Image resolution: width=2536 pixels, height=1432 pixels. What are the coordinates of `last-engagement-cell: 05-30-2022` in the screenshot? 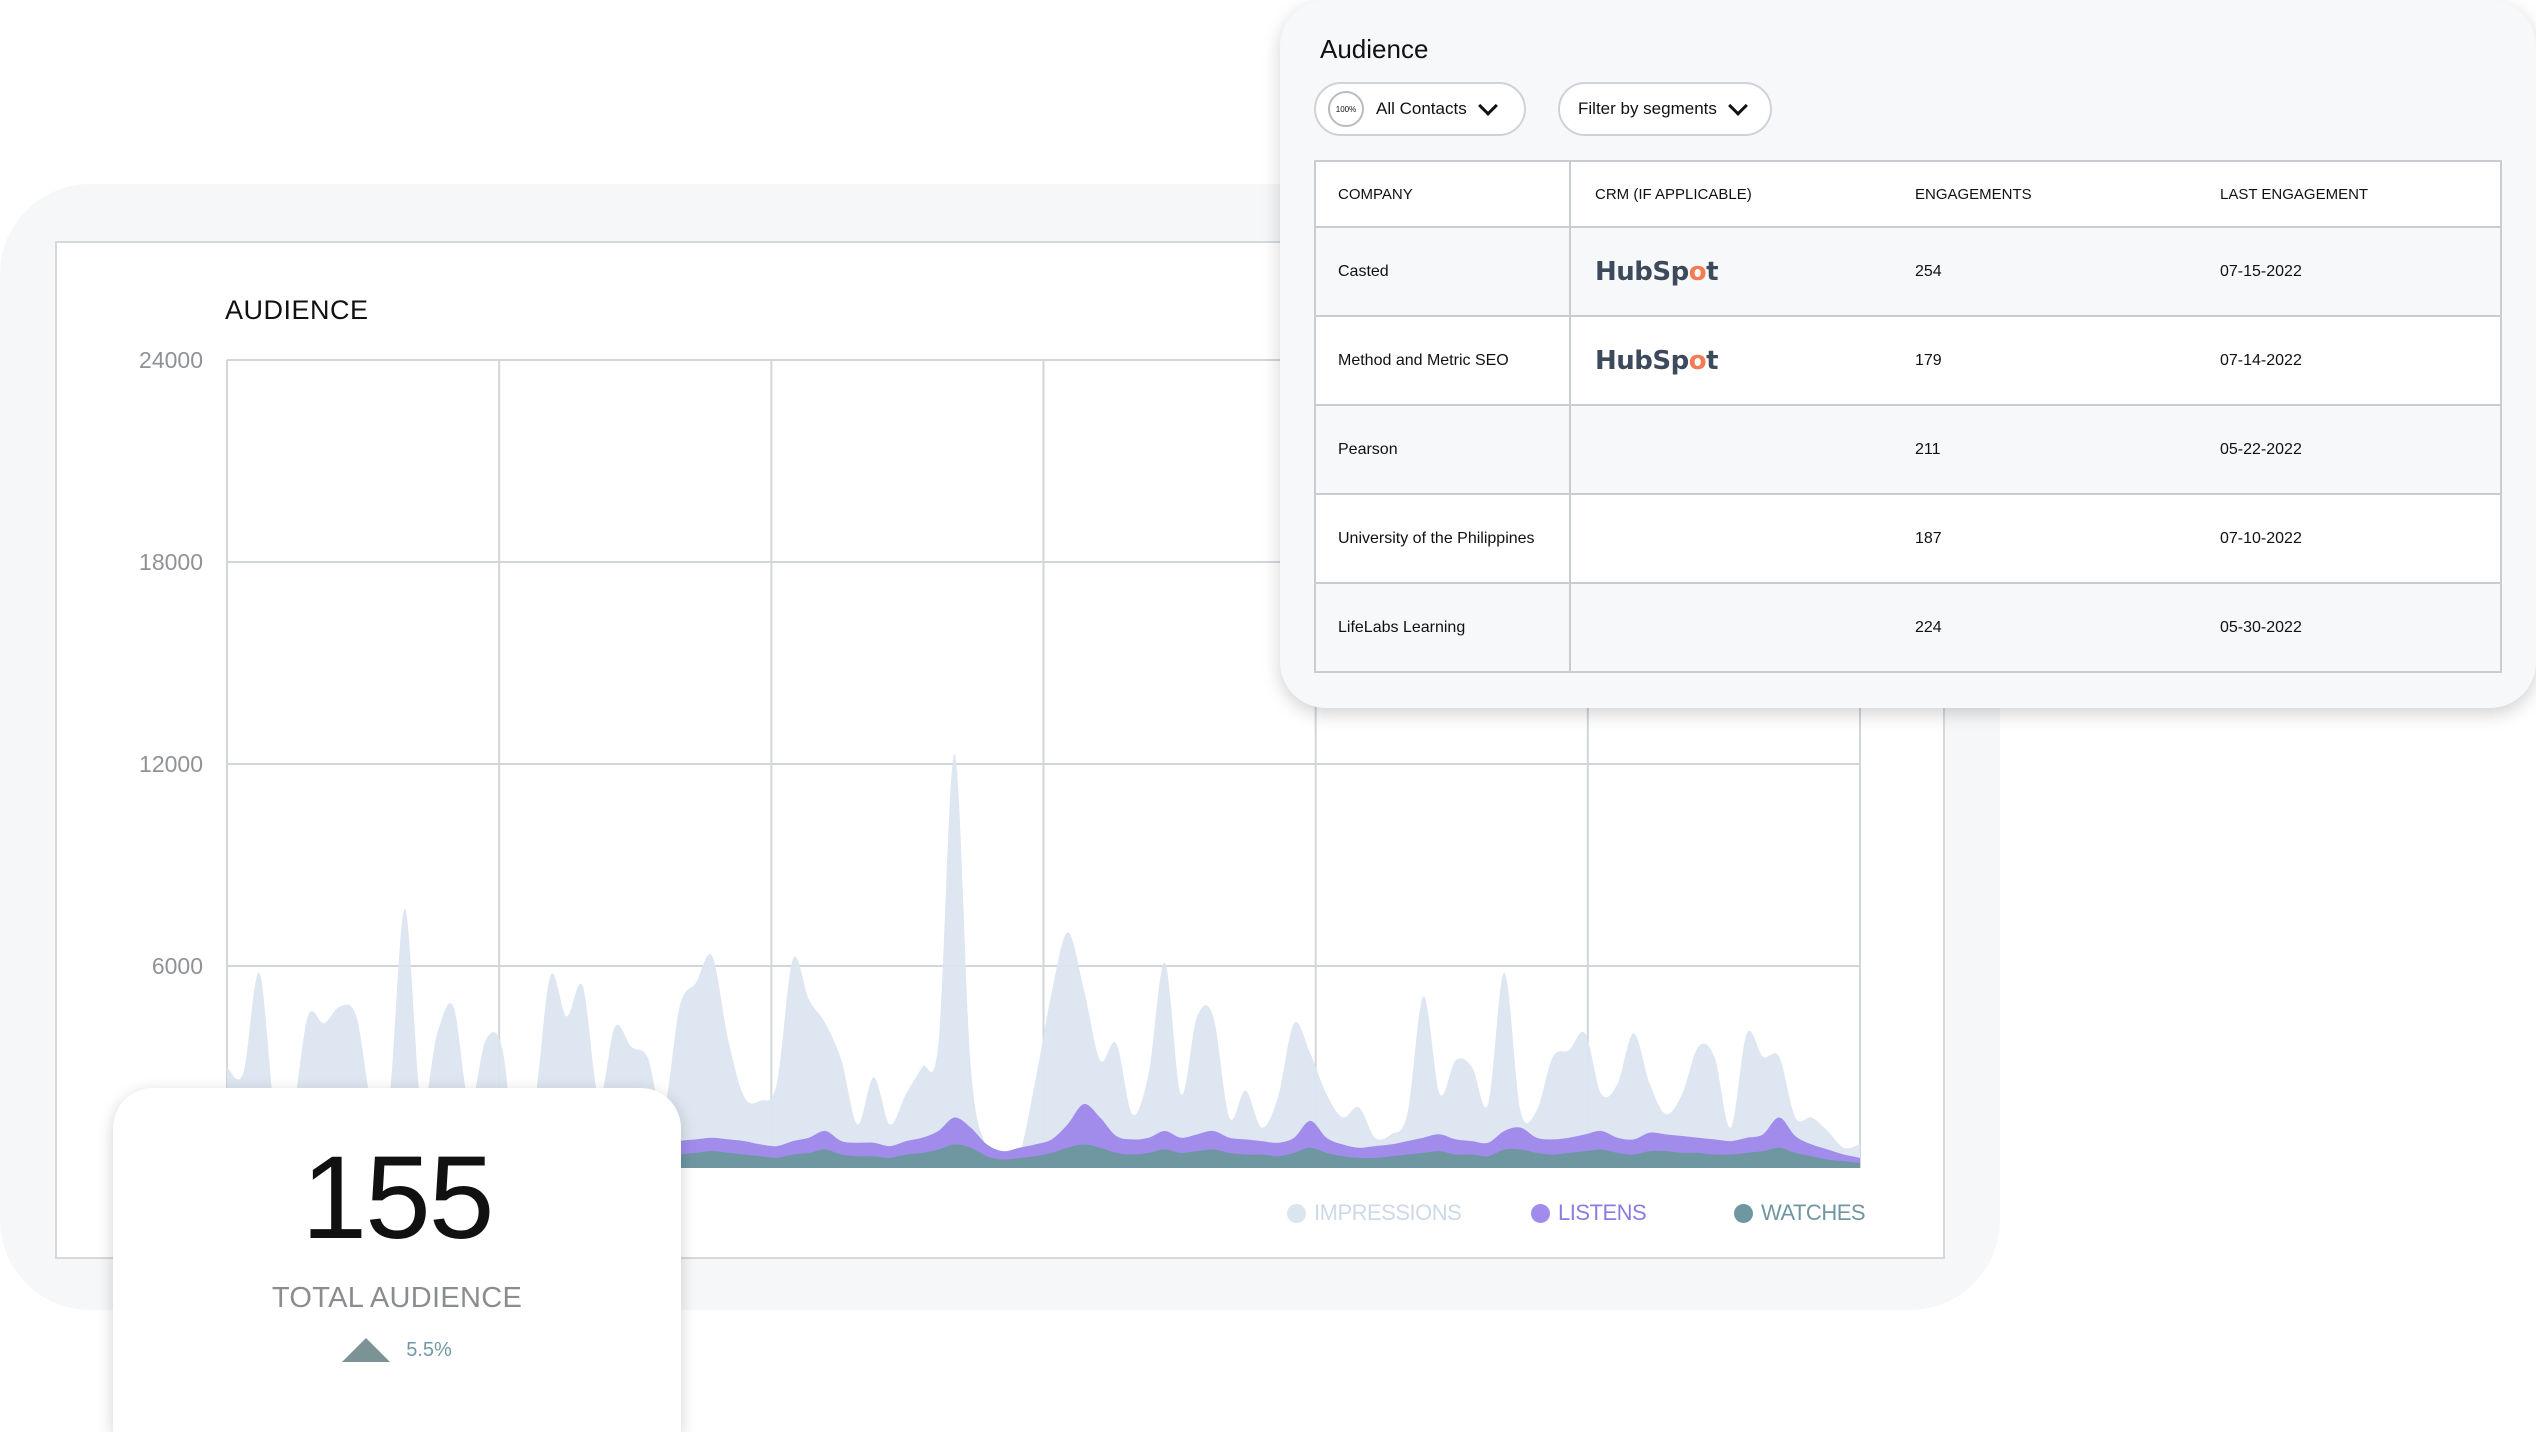 It's located at (2361, 627).